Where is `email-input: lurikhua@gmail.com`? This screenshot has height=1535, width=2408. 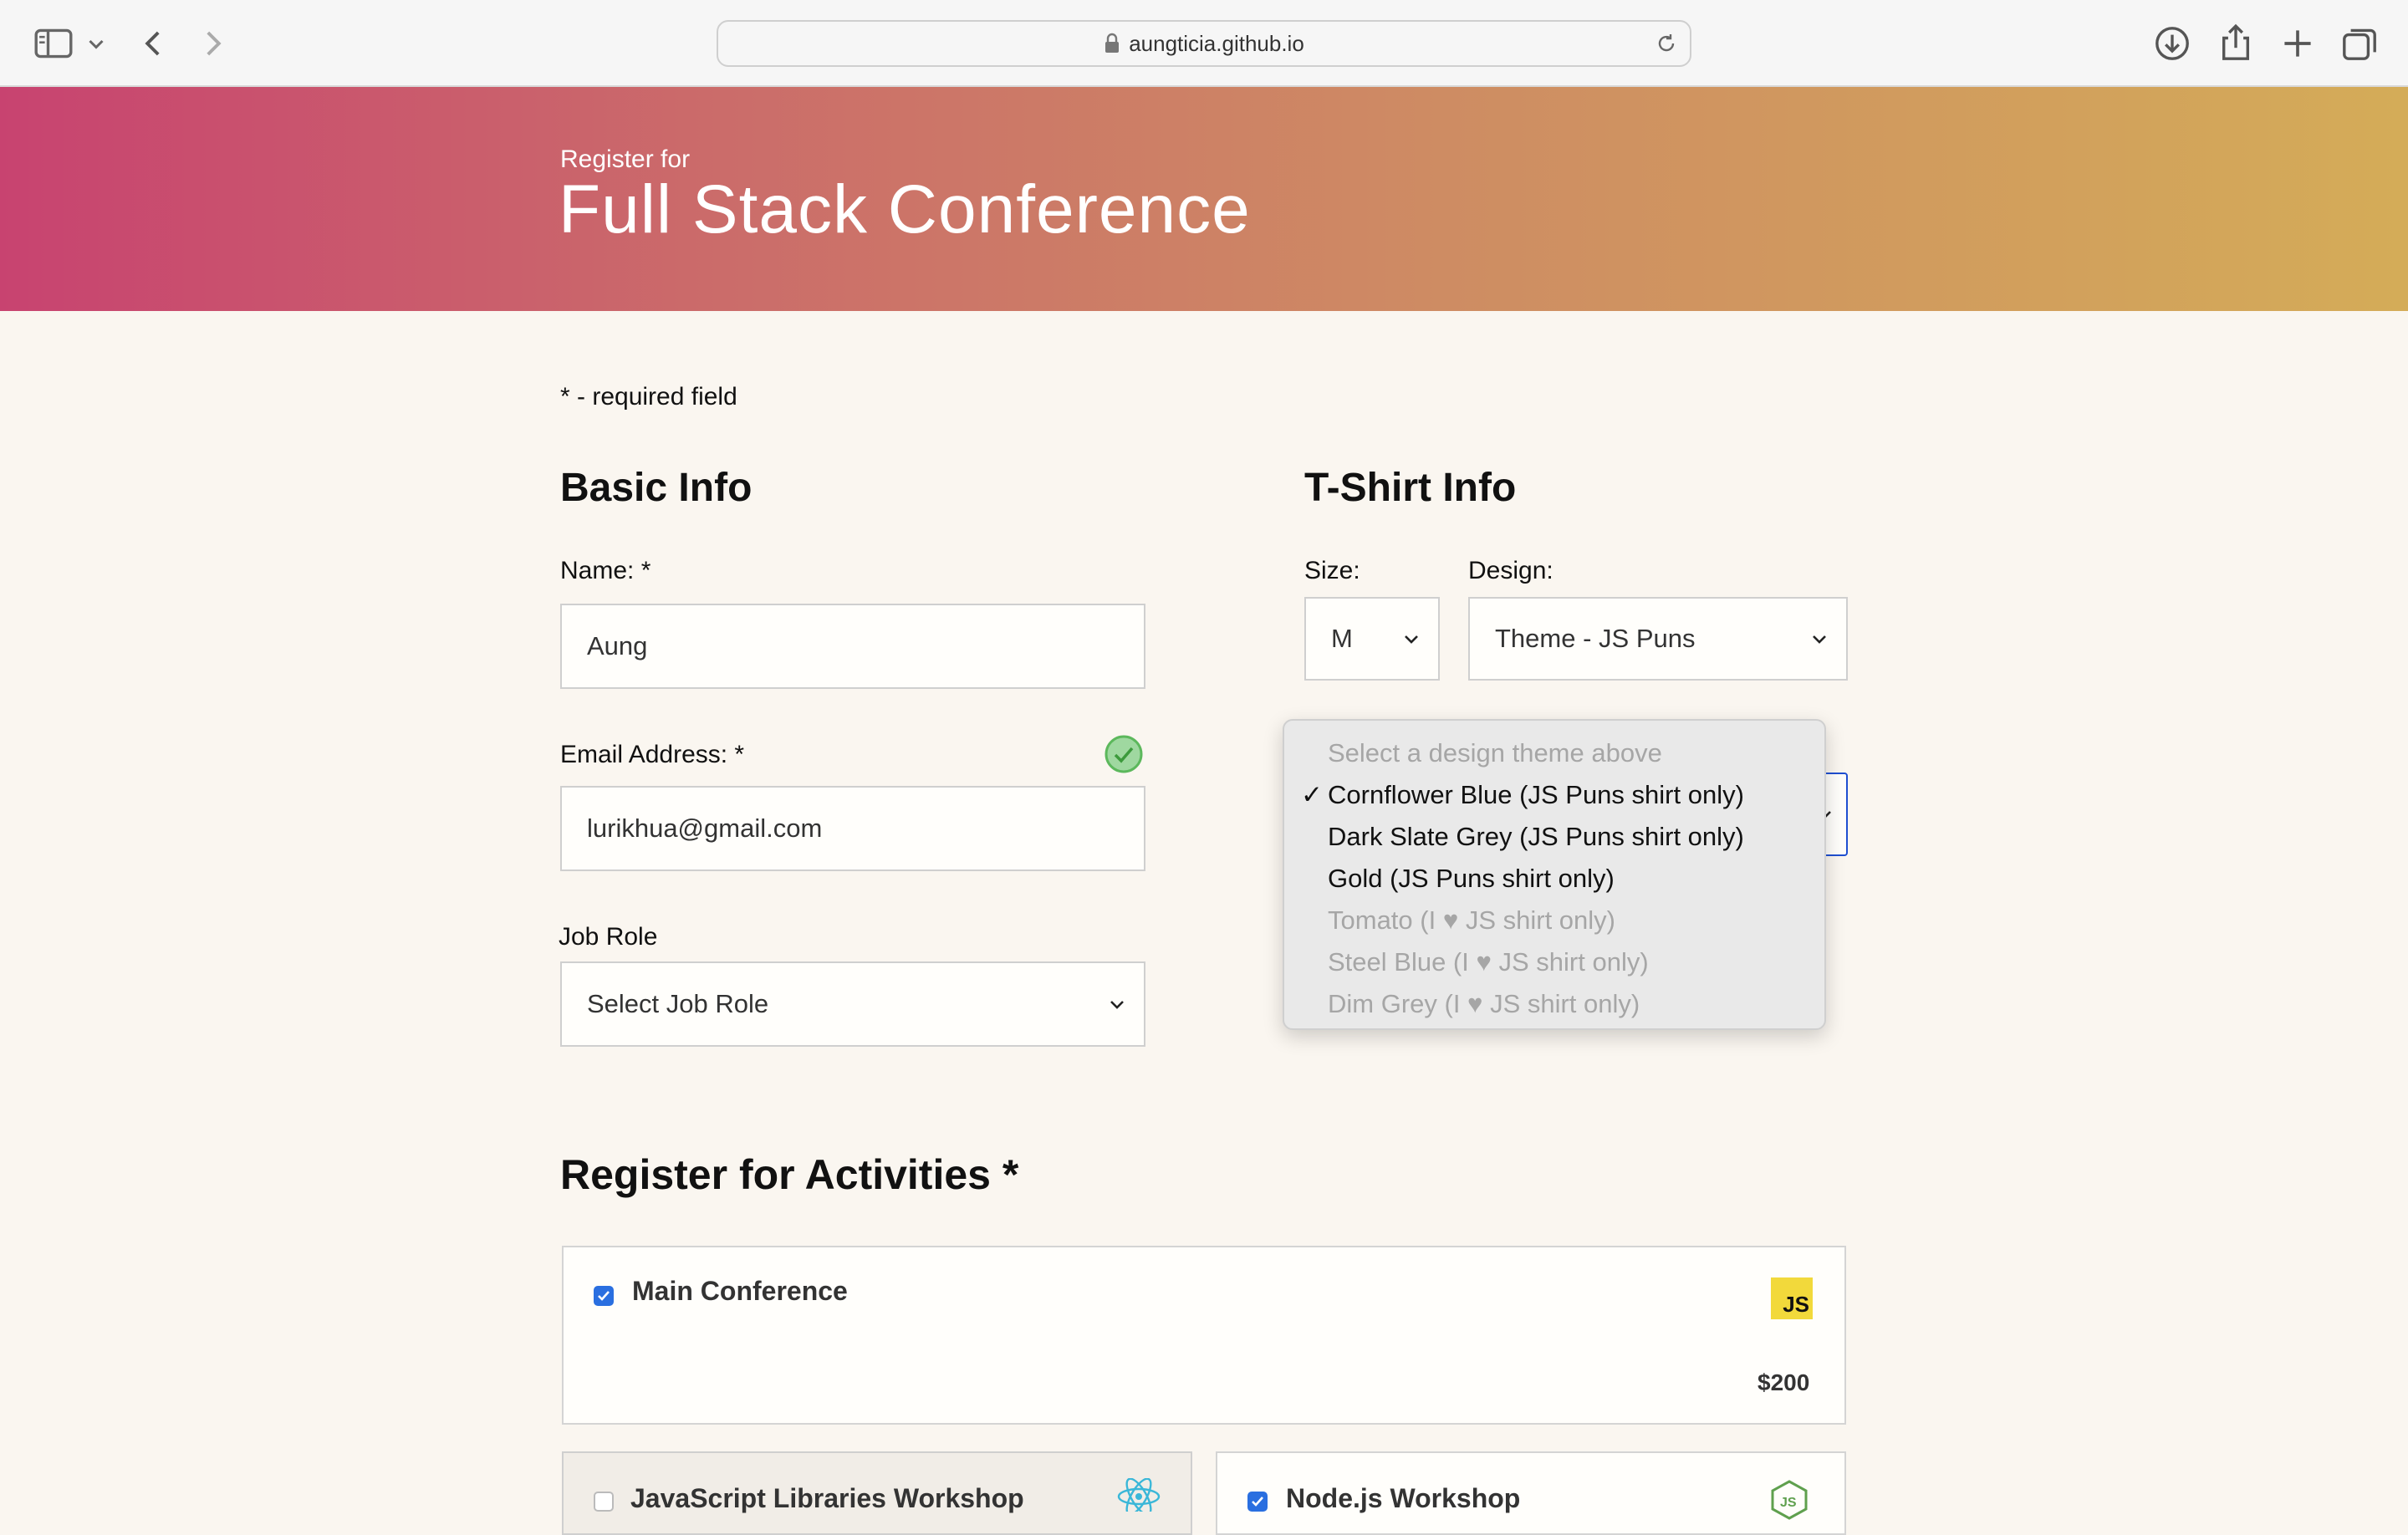 email-input: lurikhua@gmail.com is located at coordinates (853, 828).